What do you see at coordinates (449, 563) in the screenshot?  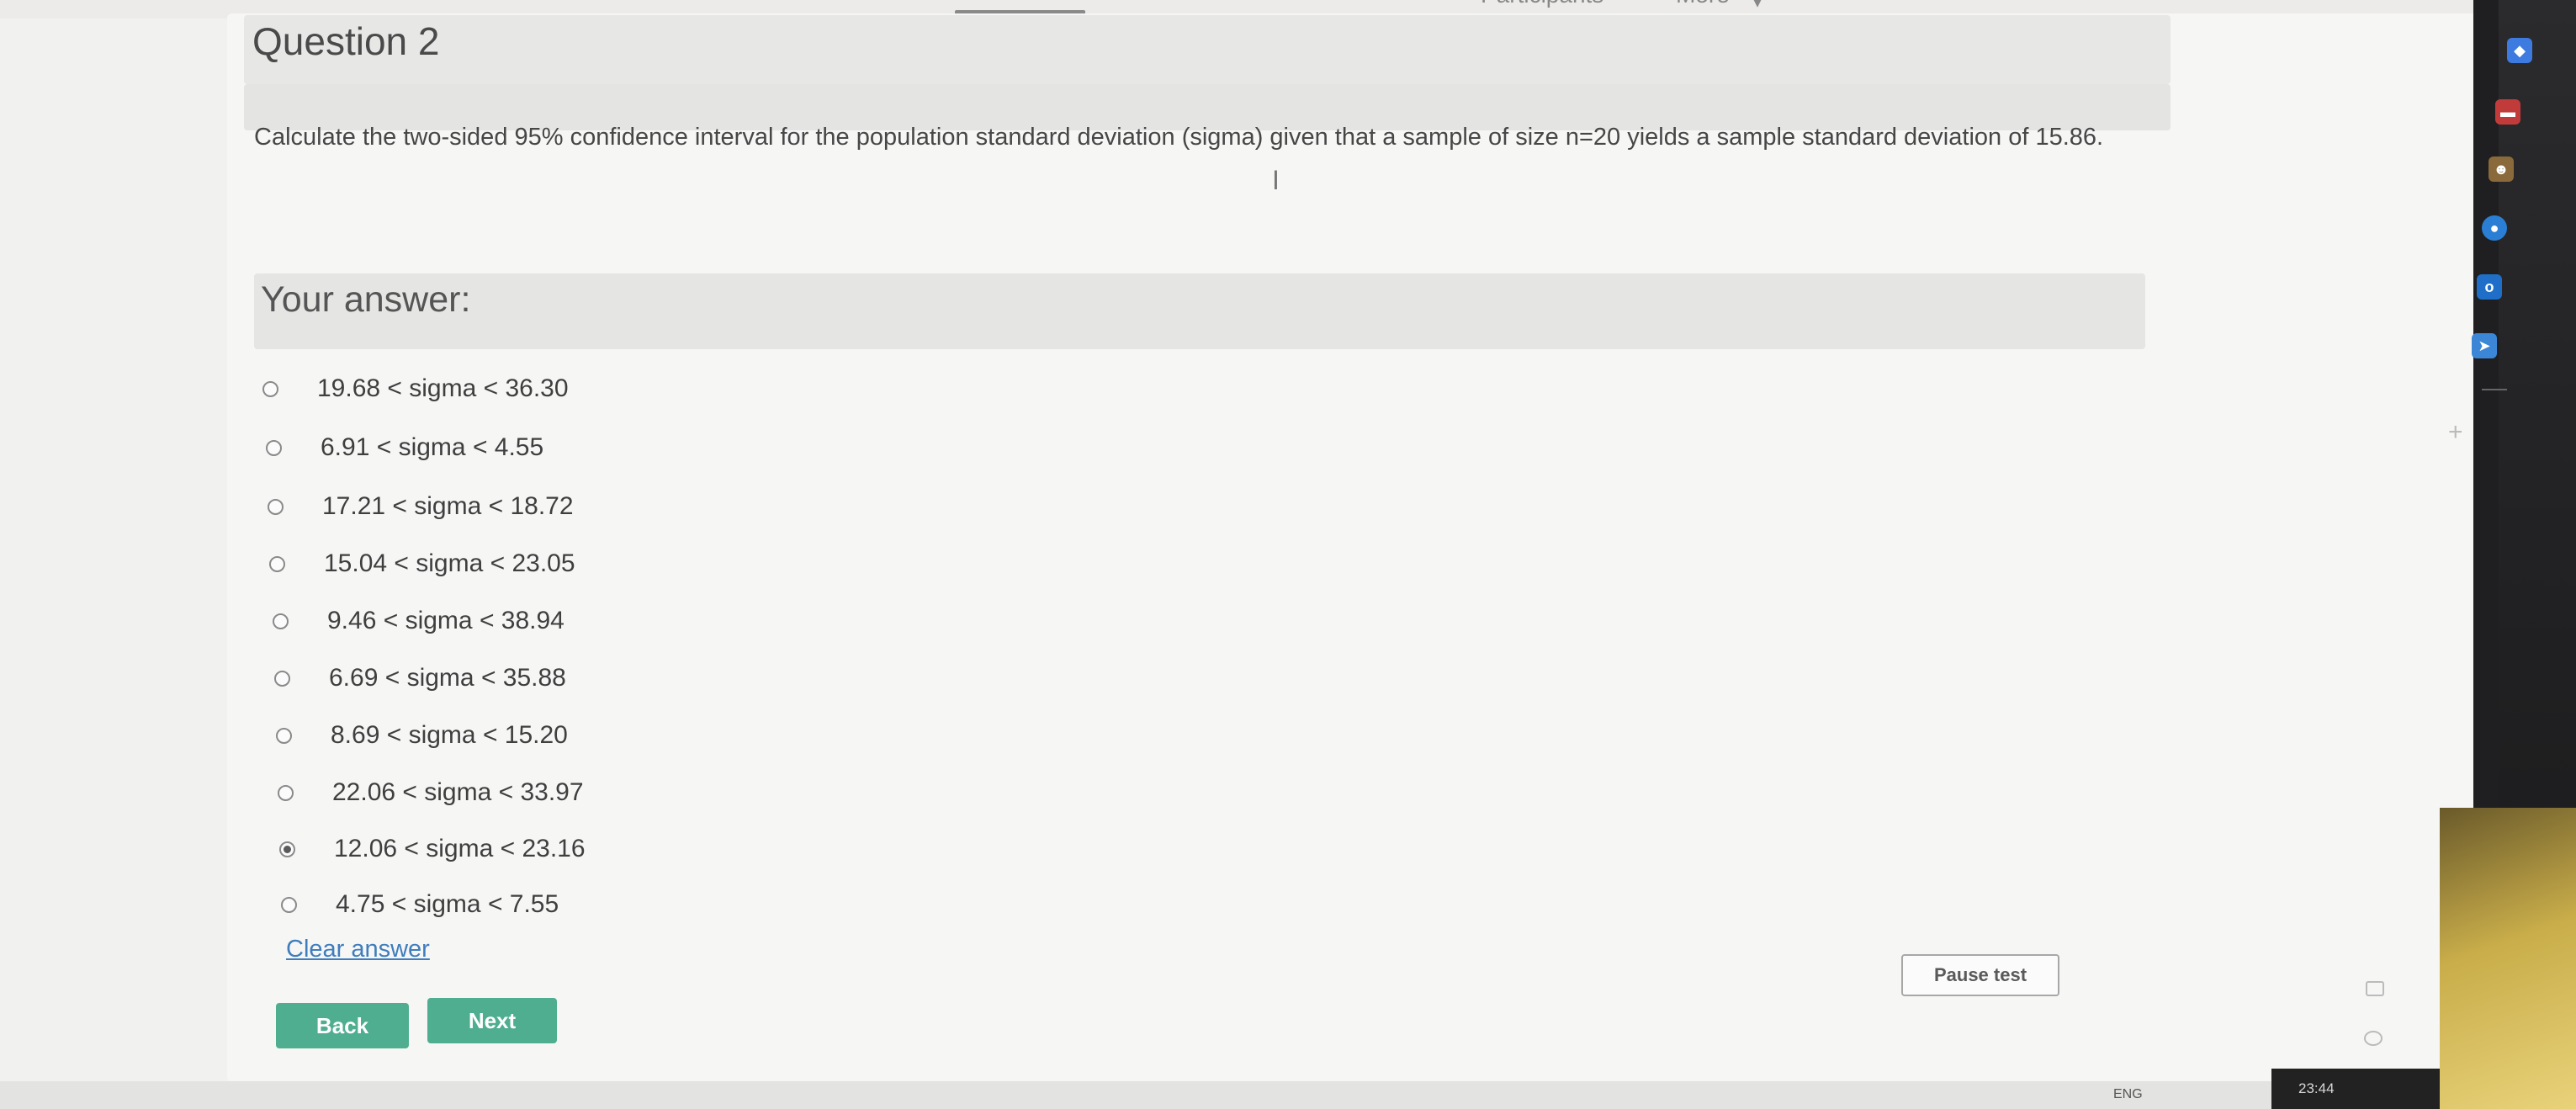 I see `answer-option-label: 15.04 < sigma < 23.05` at bounding box center [449, 563].